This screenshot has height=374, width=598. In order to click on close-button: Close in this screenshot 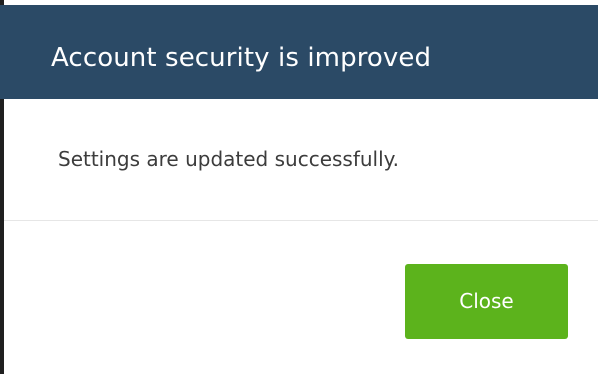, I will do `click(486, 301)`.